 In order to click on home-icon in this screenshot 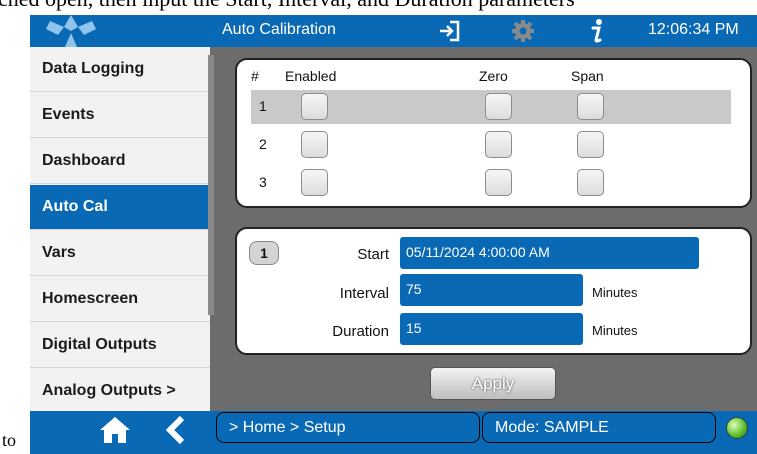, I will do `click(115, 430)`.